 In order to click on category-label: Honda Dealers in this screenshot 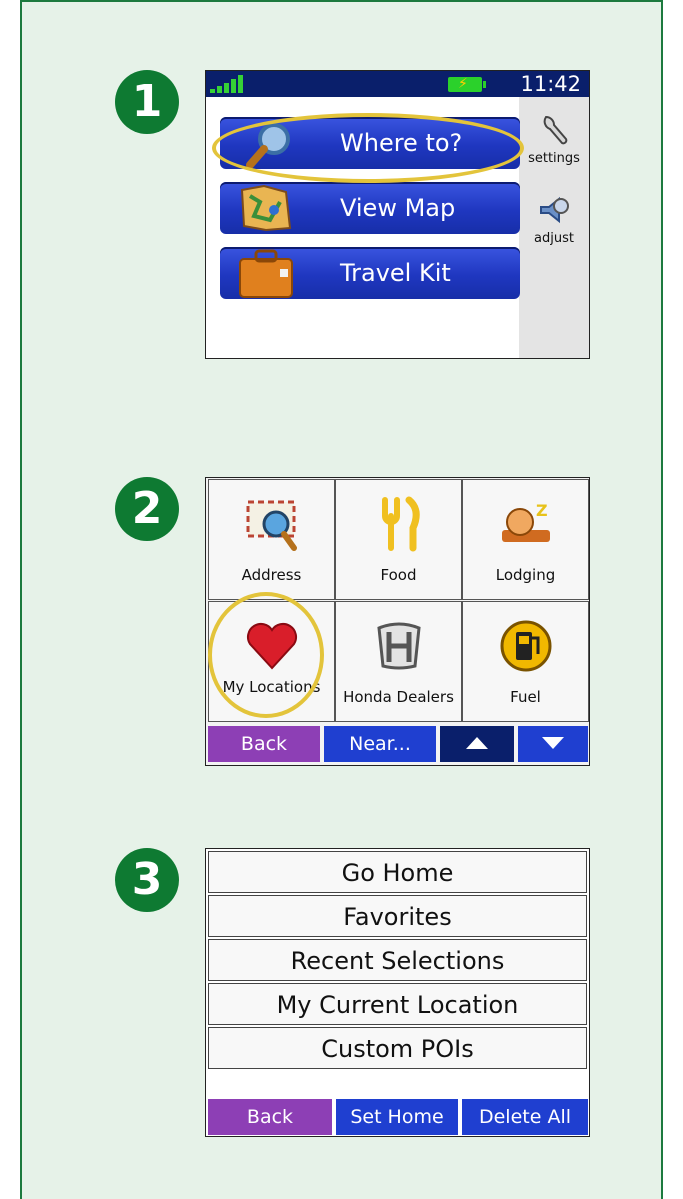, I will do `click(398, 697)`.